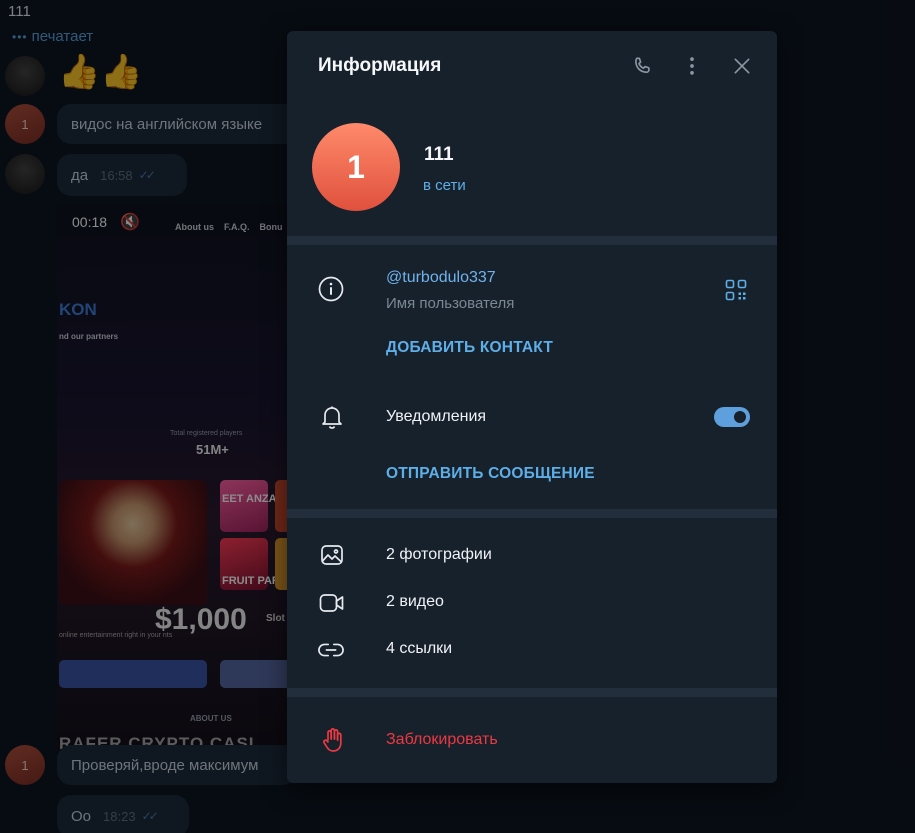 Image resolution: width=915 pixels, height=833 pixels. I want to click on close-icon, so click(742, 66).